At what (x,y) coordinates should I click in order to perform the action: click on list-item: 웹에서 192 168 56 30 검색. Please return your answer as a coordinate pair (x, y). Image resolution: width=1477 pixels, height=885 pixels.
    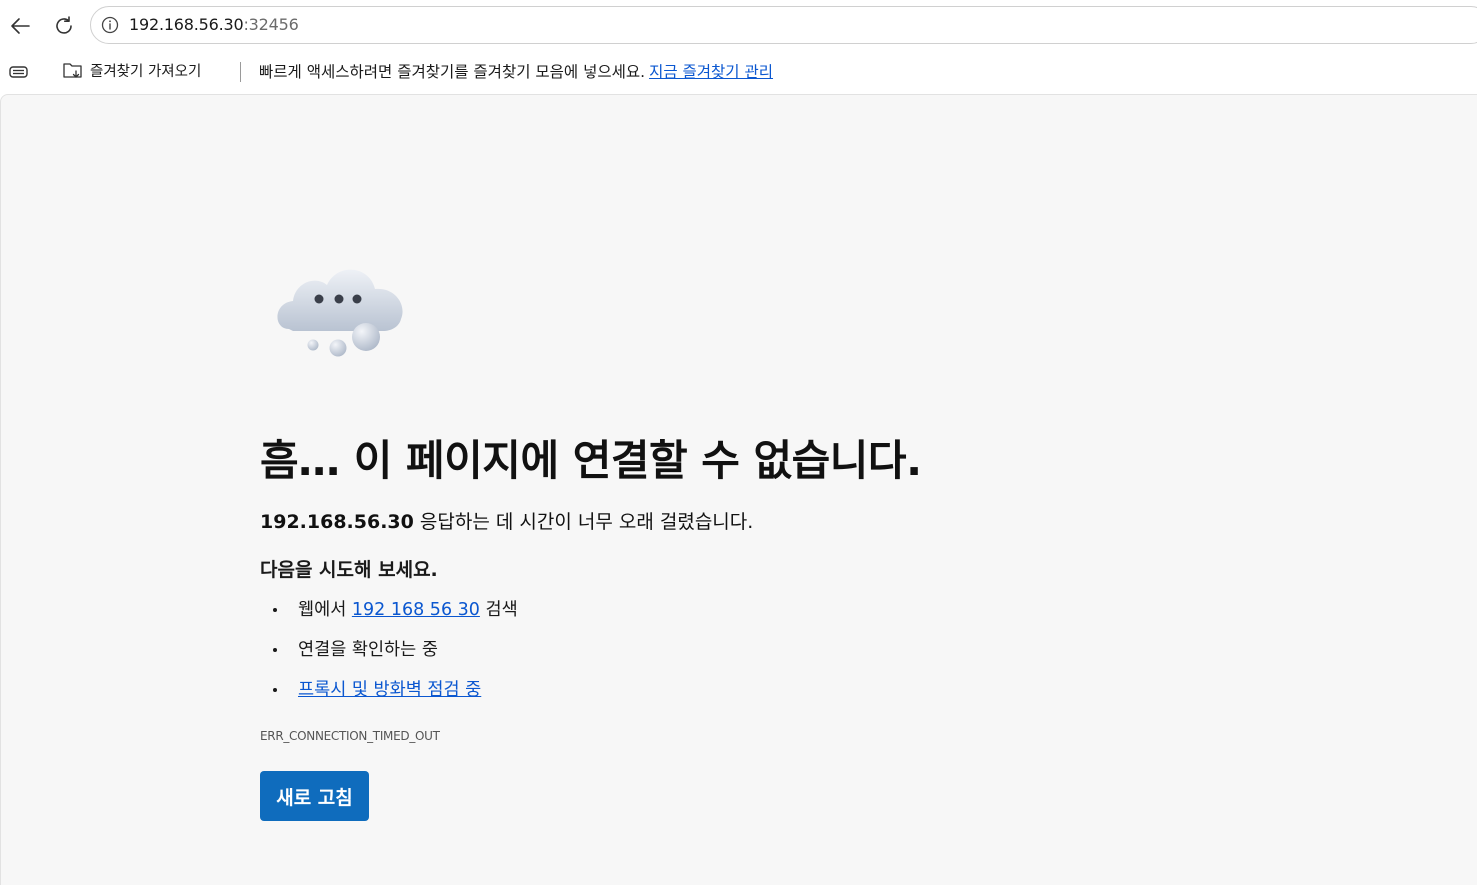
    Looking at the image, I should click on (389, 615).